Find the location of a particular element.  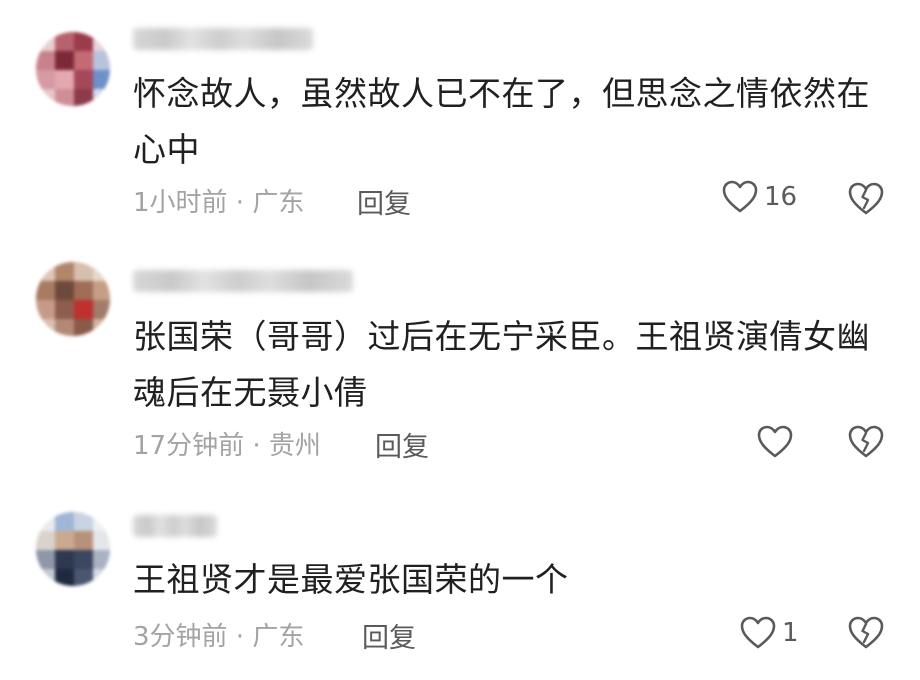

comment-text: 张国荣（哥哥）过后在无宁采臣。王祖贤演倩女幽 魂后在无聂小倩 is located at coordinates (513, 365).